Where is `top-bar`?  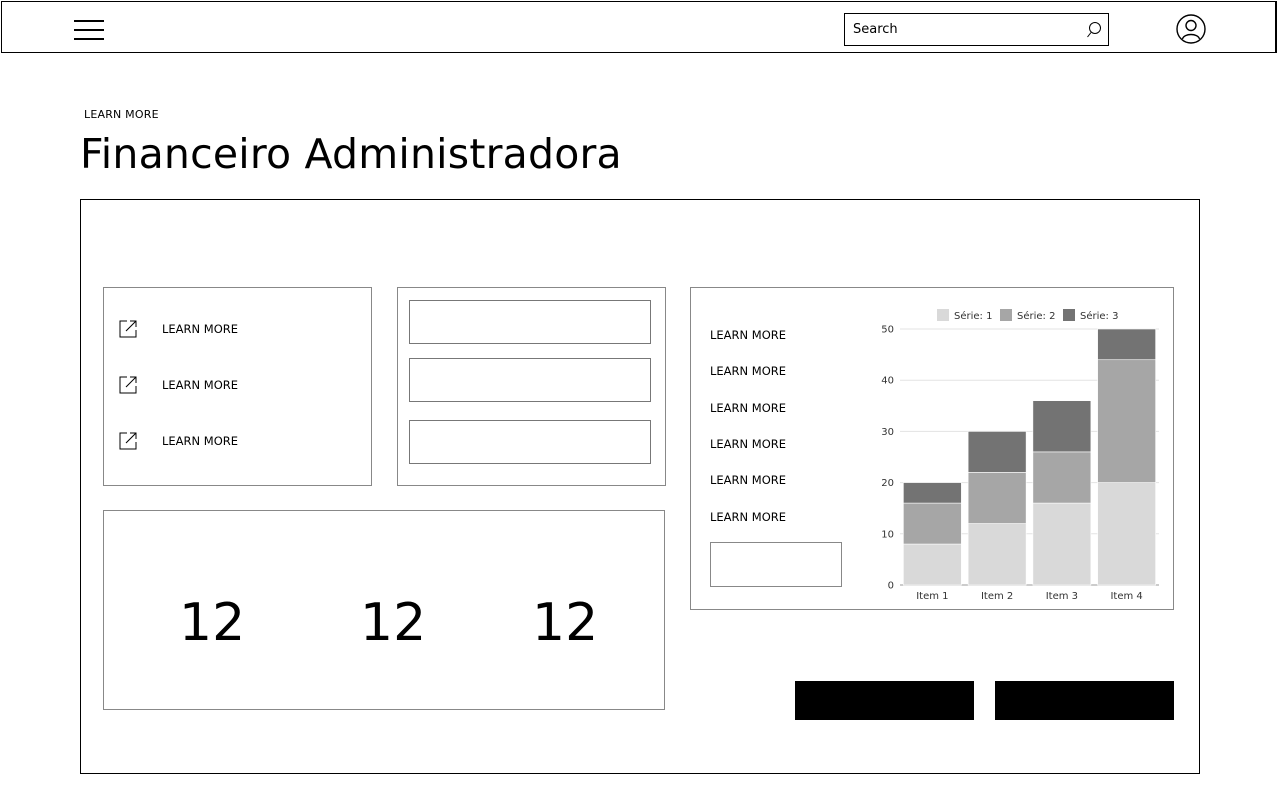
top-bar is located at coordinates (639, 27).